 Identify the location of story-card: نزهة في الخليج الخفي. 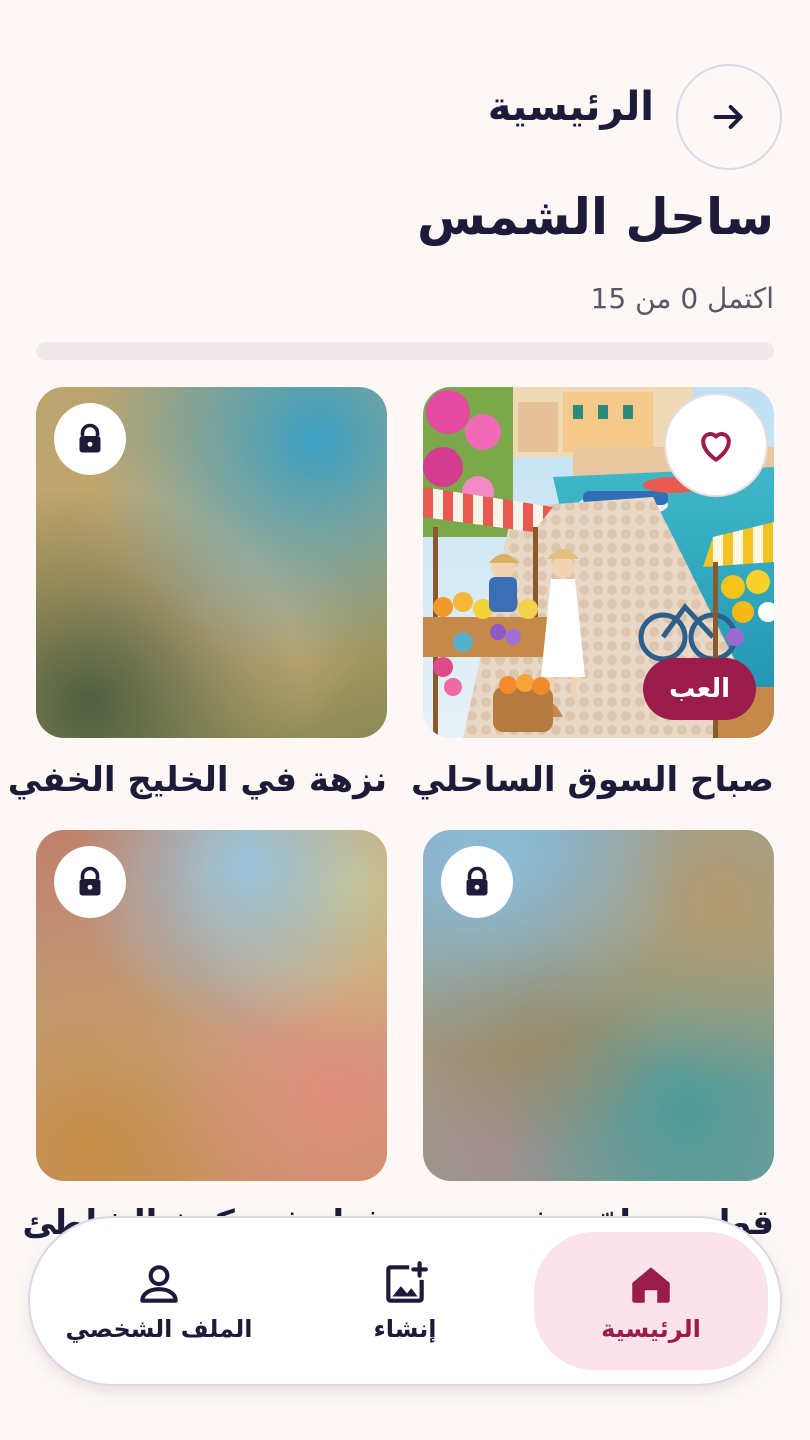
(197, 593).